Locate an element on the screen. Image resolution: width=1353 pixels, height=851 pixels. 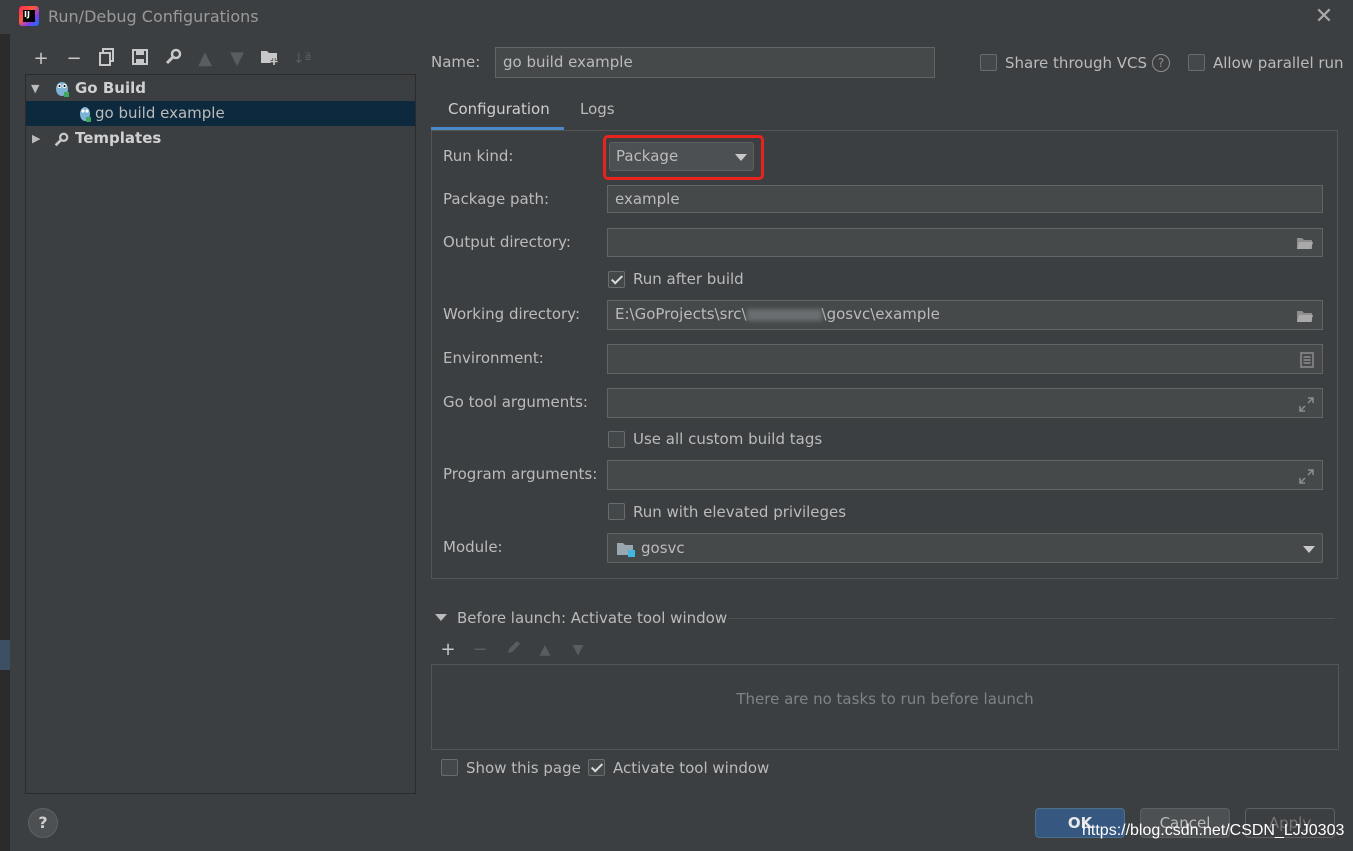
window-title: Run/Debug Configurations is located at coordinates (153, 16).